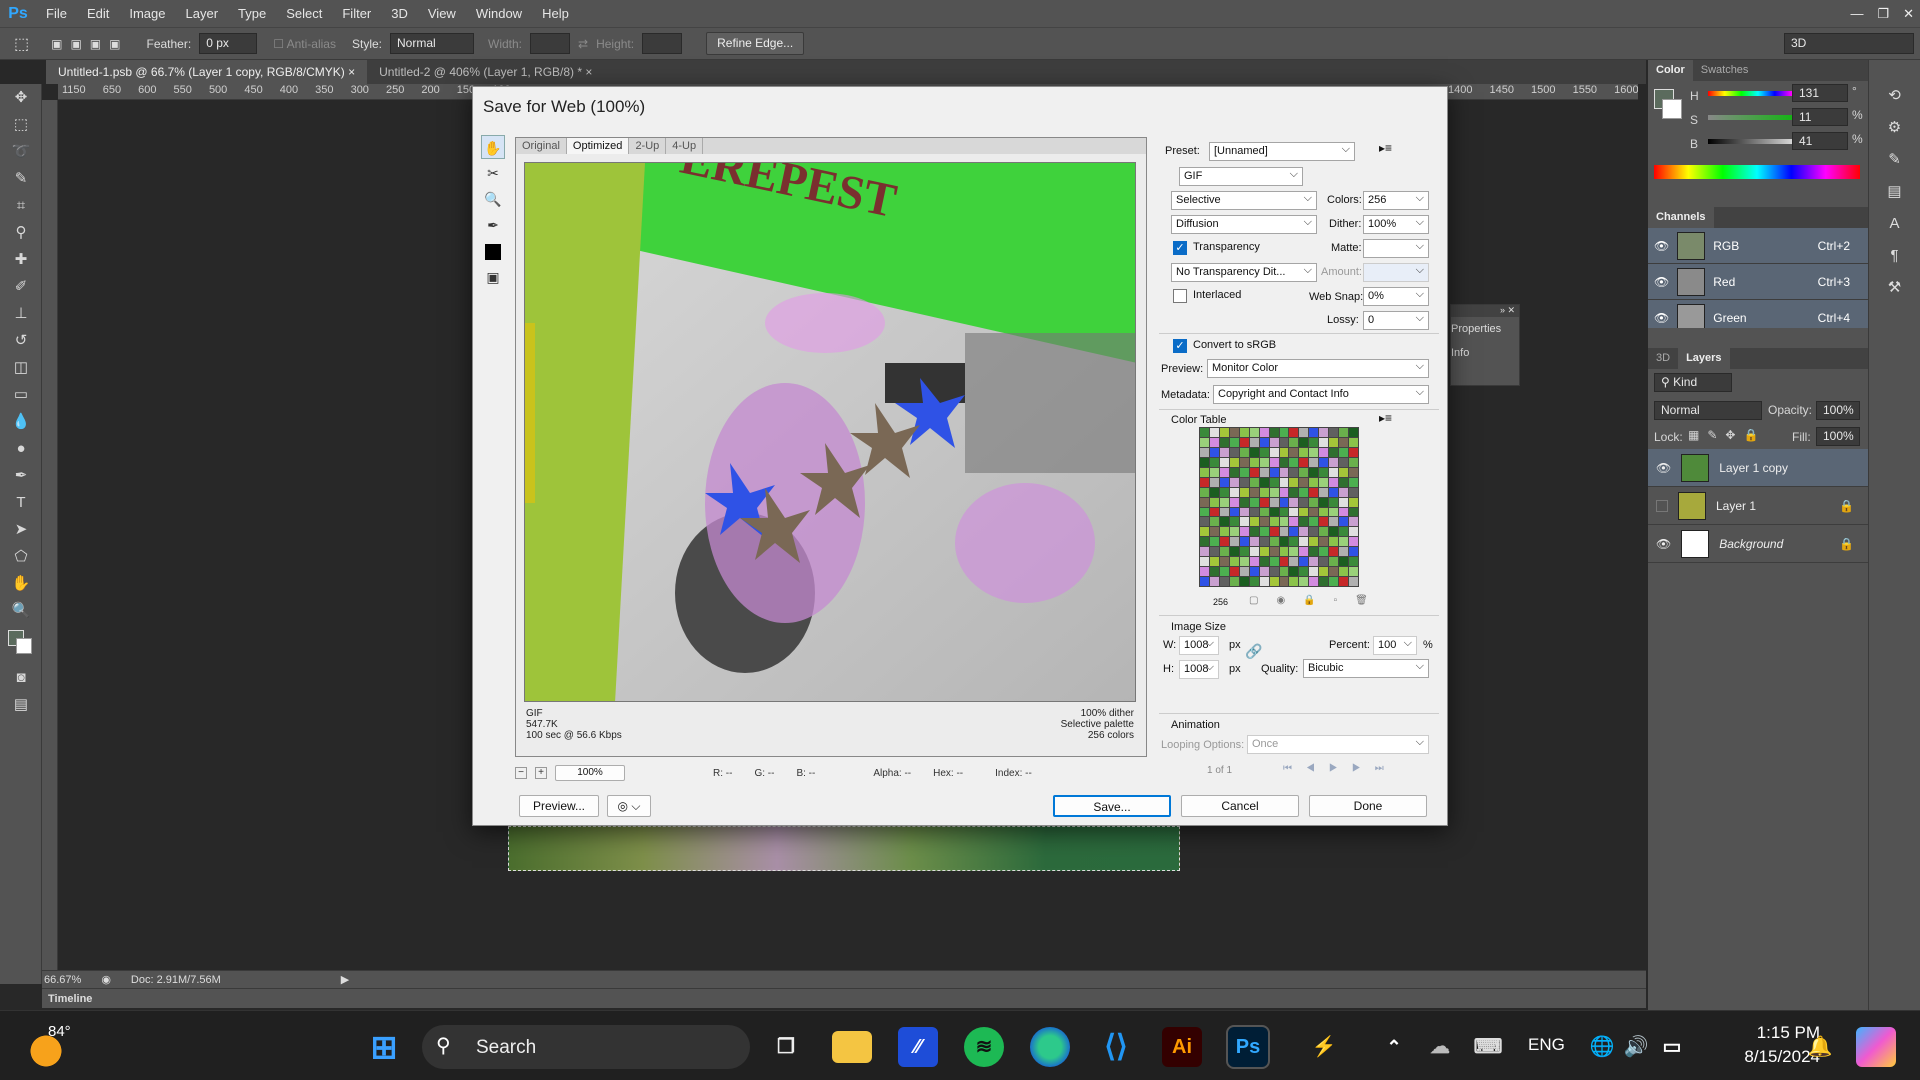 The width and height of the screenshot is (1920, 1080). Describe the element at coordinates (1820, 117) in the screenshot. I see `saturation-input: 11` at that location.